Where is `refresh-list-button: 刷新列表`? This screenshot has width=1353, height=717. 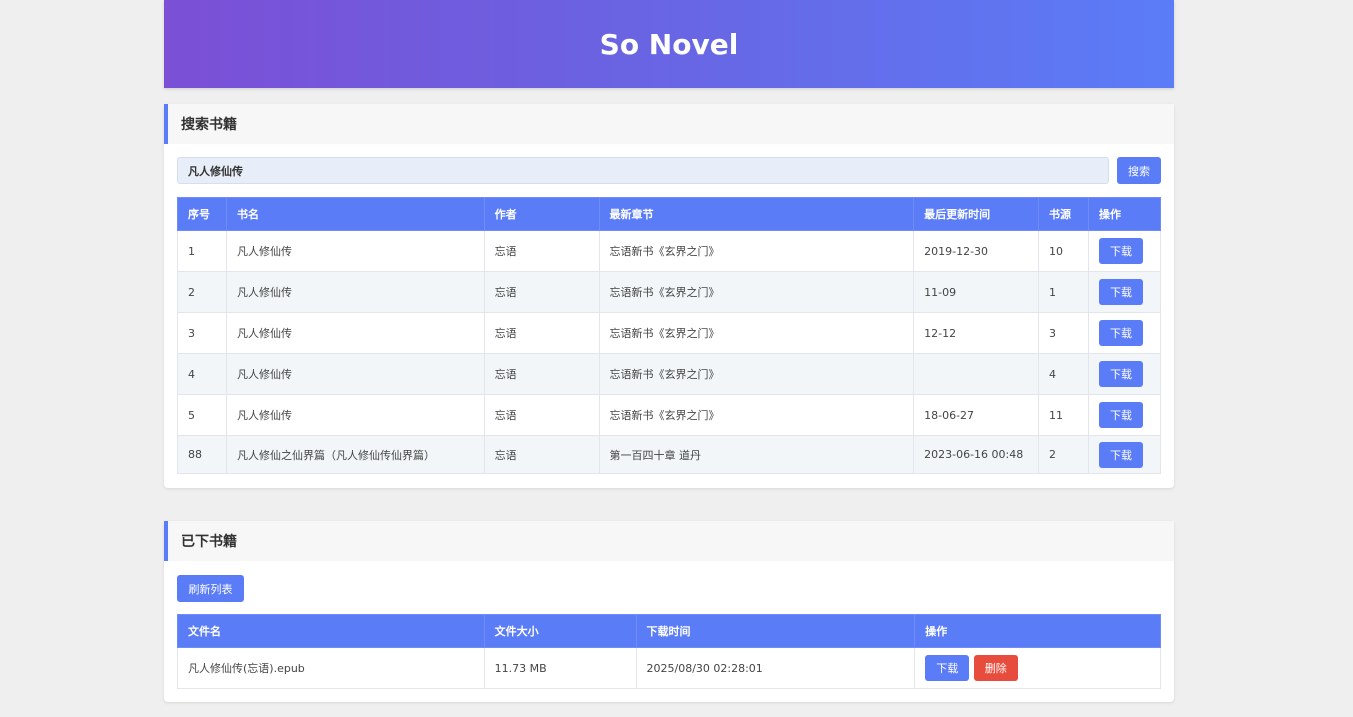
refresh-list-button: 刷新列表 is located at coordinates (210, 588).